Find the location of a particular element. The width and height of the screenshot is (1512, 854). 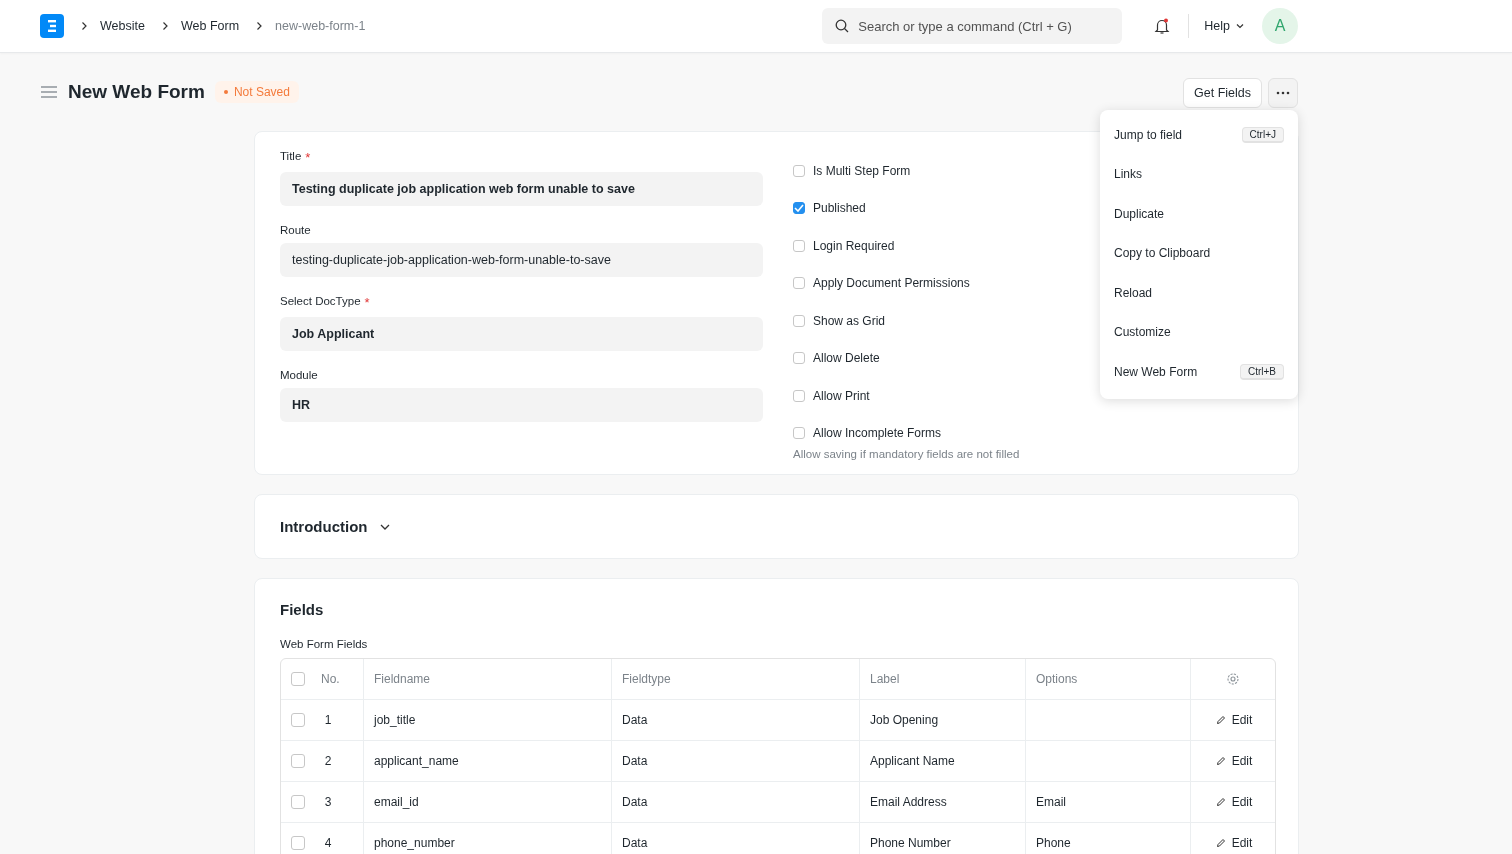

table-cell: phone_number is located at coordinates (414, 843).